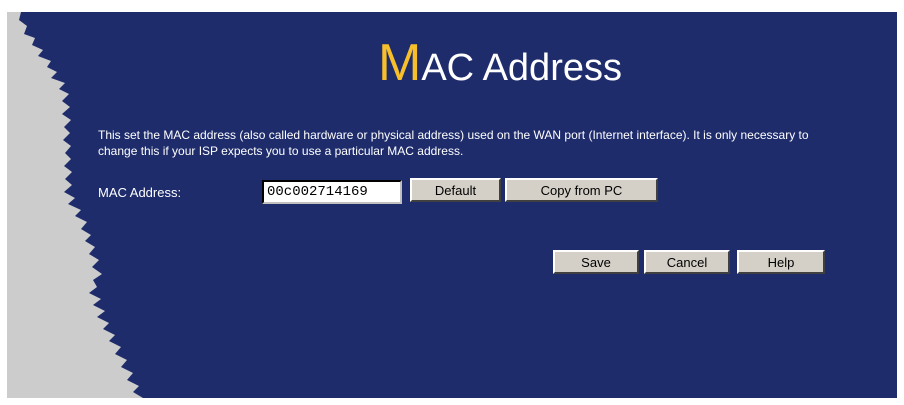 The image size is (904, 405). I want to click on copy-from-pc-button: Copy from PC, so click(581, 190).